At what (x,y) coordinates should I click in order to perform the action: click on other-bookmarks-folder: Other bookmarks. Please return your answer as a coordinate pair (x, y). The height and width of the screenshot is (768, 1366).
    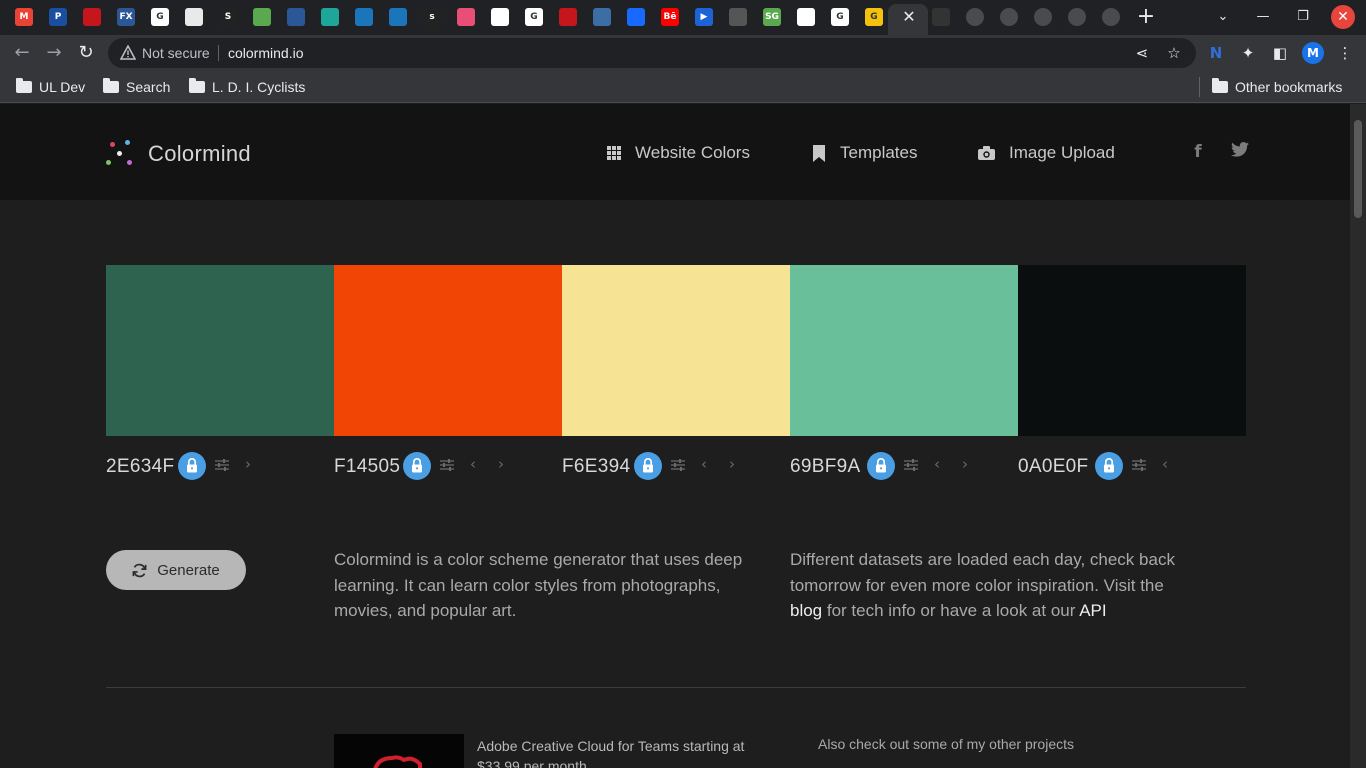
    Looking at the image, I should click on (1277, 87).